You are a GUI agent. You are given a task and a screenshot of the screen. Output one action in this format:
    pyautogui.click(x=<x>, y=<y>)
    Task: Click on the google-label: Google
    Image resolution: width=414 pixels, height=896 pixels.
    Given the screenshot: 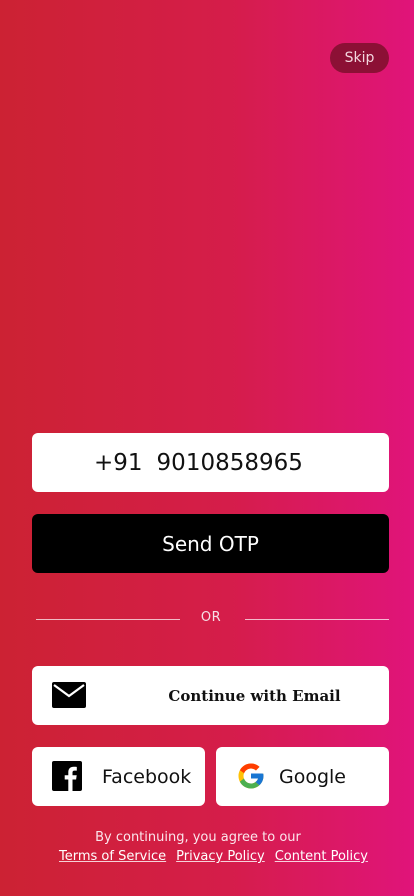 What is the action you would take?
    pyautogui.click(x=313, y=777)
    